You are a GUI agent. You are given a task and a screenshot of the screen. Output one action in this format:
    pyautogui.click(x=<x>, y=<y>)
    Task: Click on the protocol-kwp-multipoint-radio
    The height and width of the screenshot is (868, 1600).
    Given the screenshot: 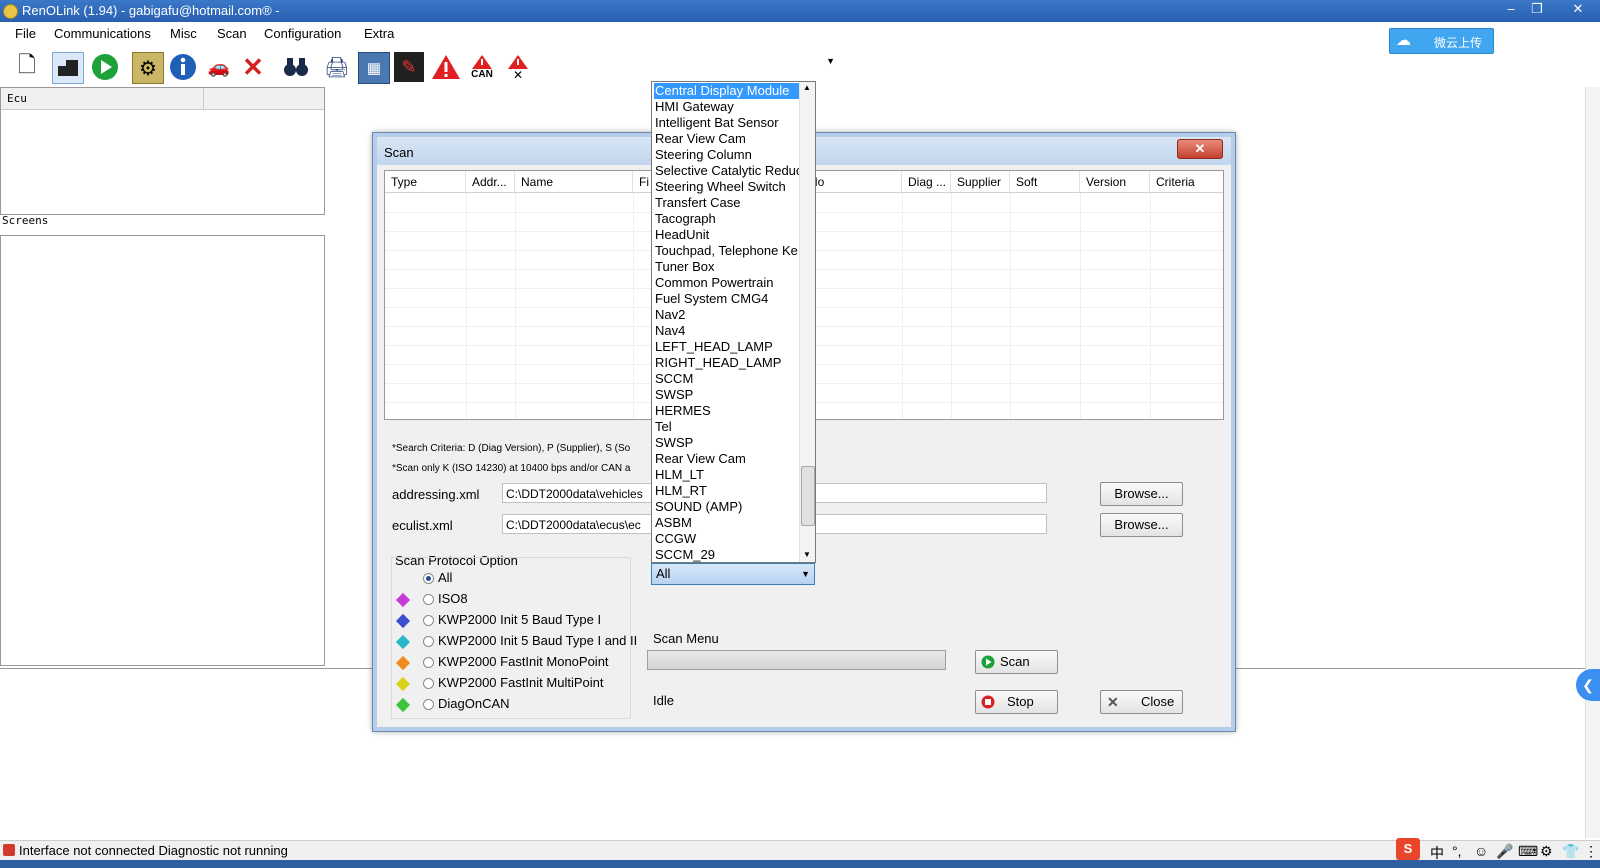 What is the action you would take?
    pyautogui.click(x=428, y=683)
    